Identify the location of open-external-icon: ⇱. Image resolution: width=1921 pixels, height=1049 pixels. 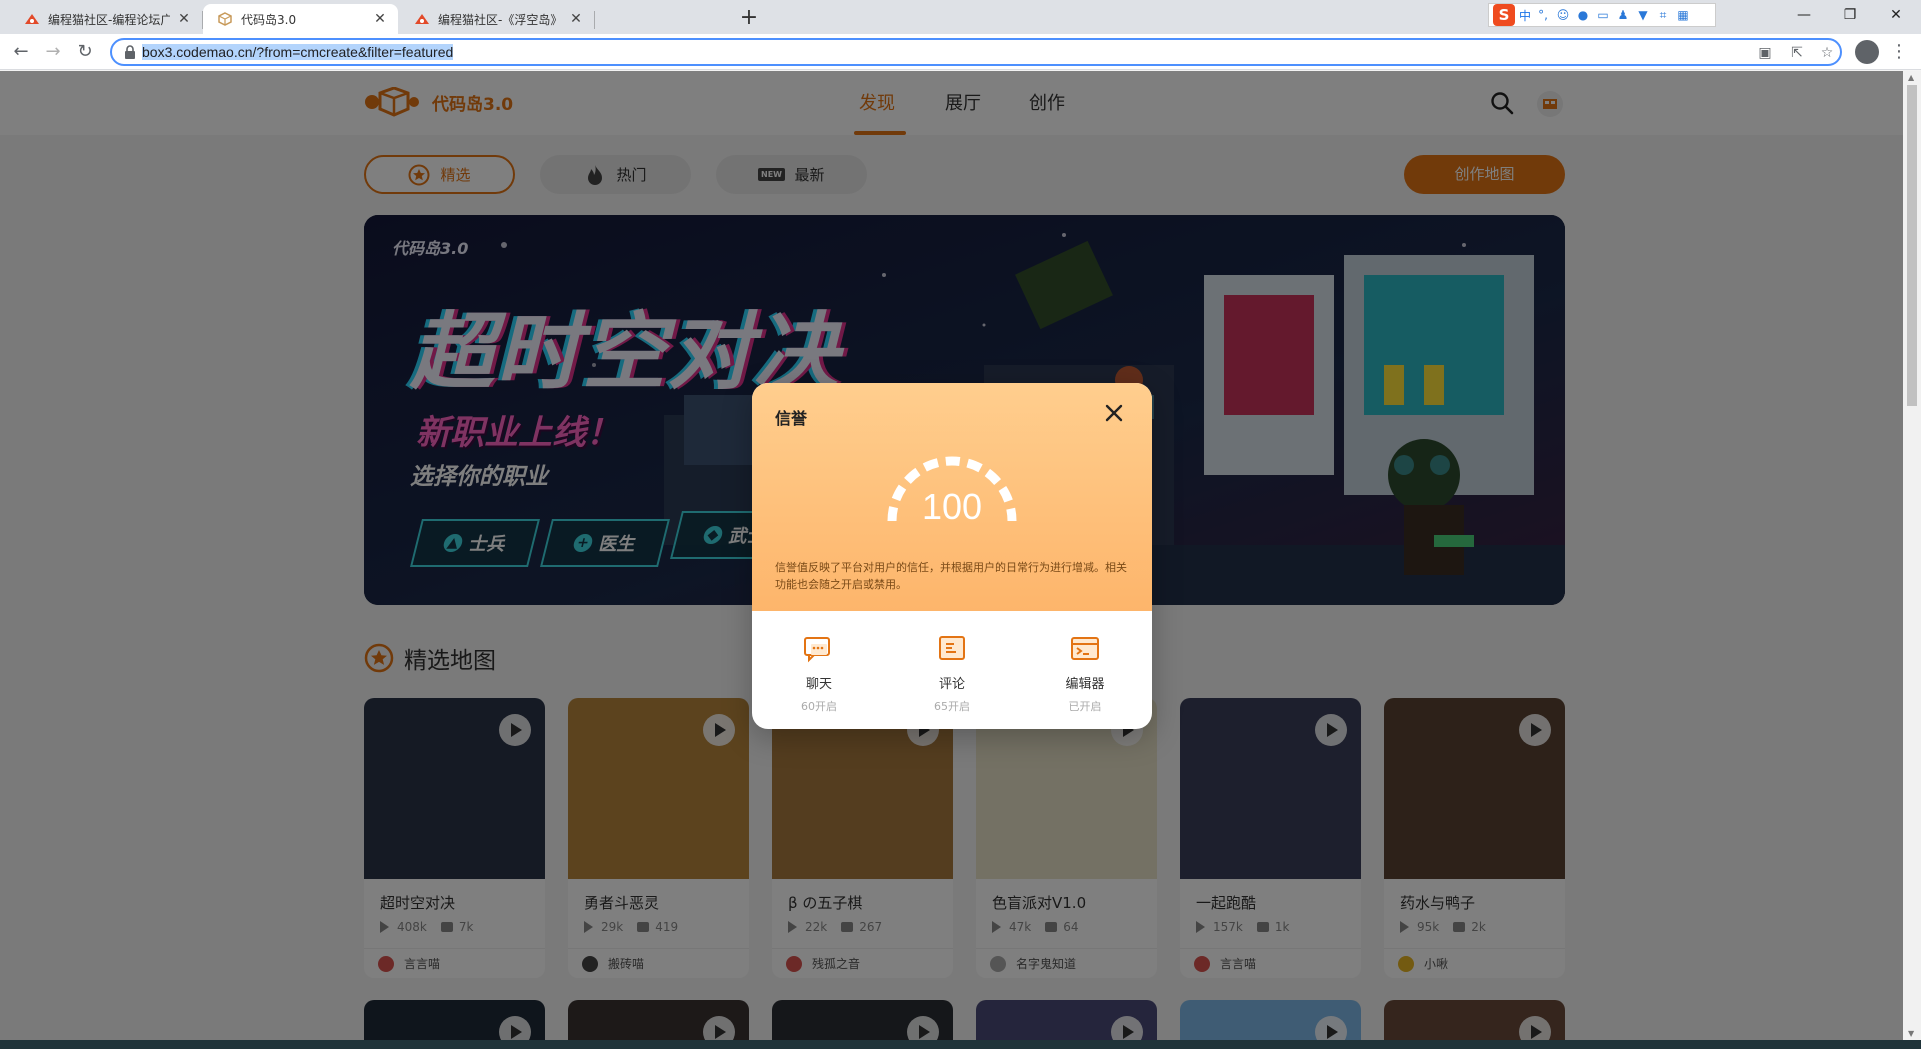
(1797, 53).